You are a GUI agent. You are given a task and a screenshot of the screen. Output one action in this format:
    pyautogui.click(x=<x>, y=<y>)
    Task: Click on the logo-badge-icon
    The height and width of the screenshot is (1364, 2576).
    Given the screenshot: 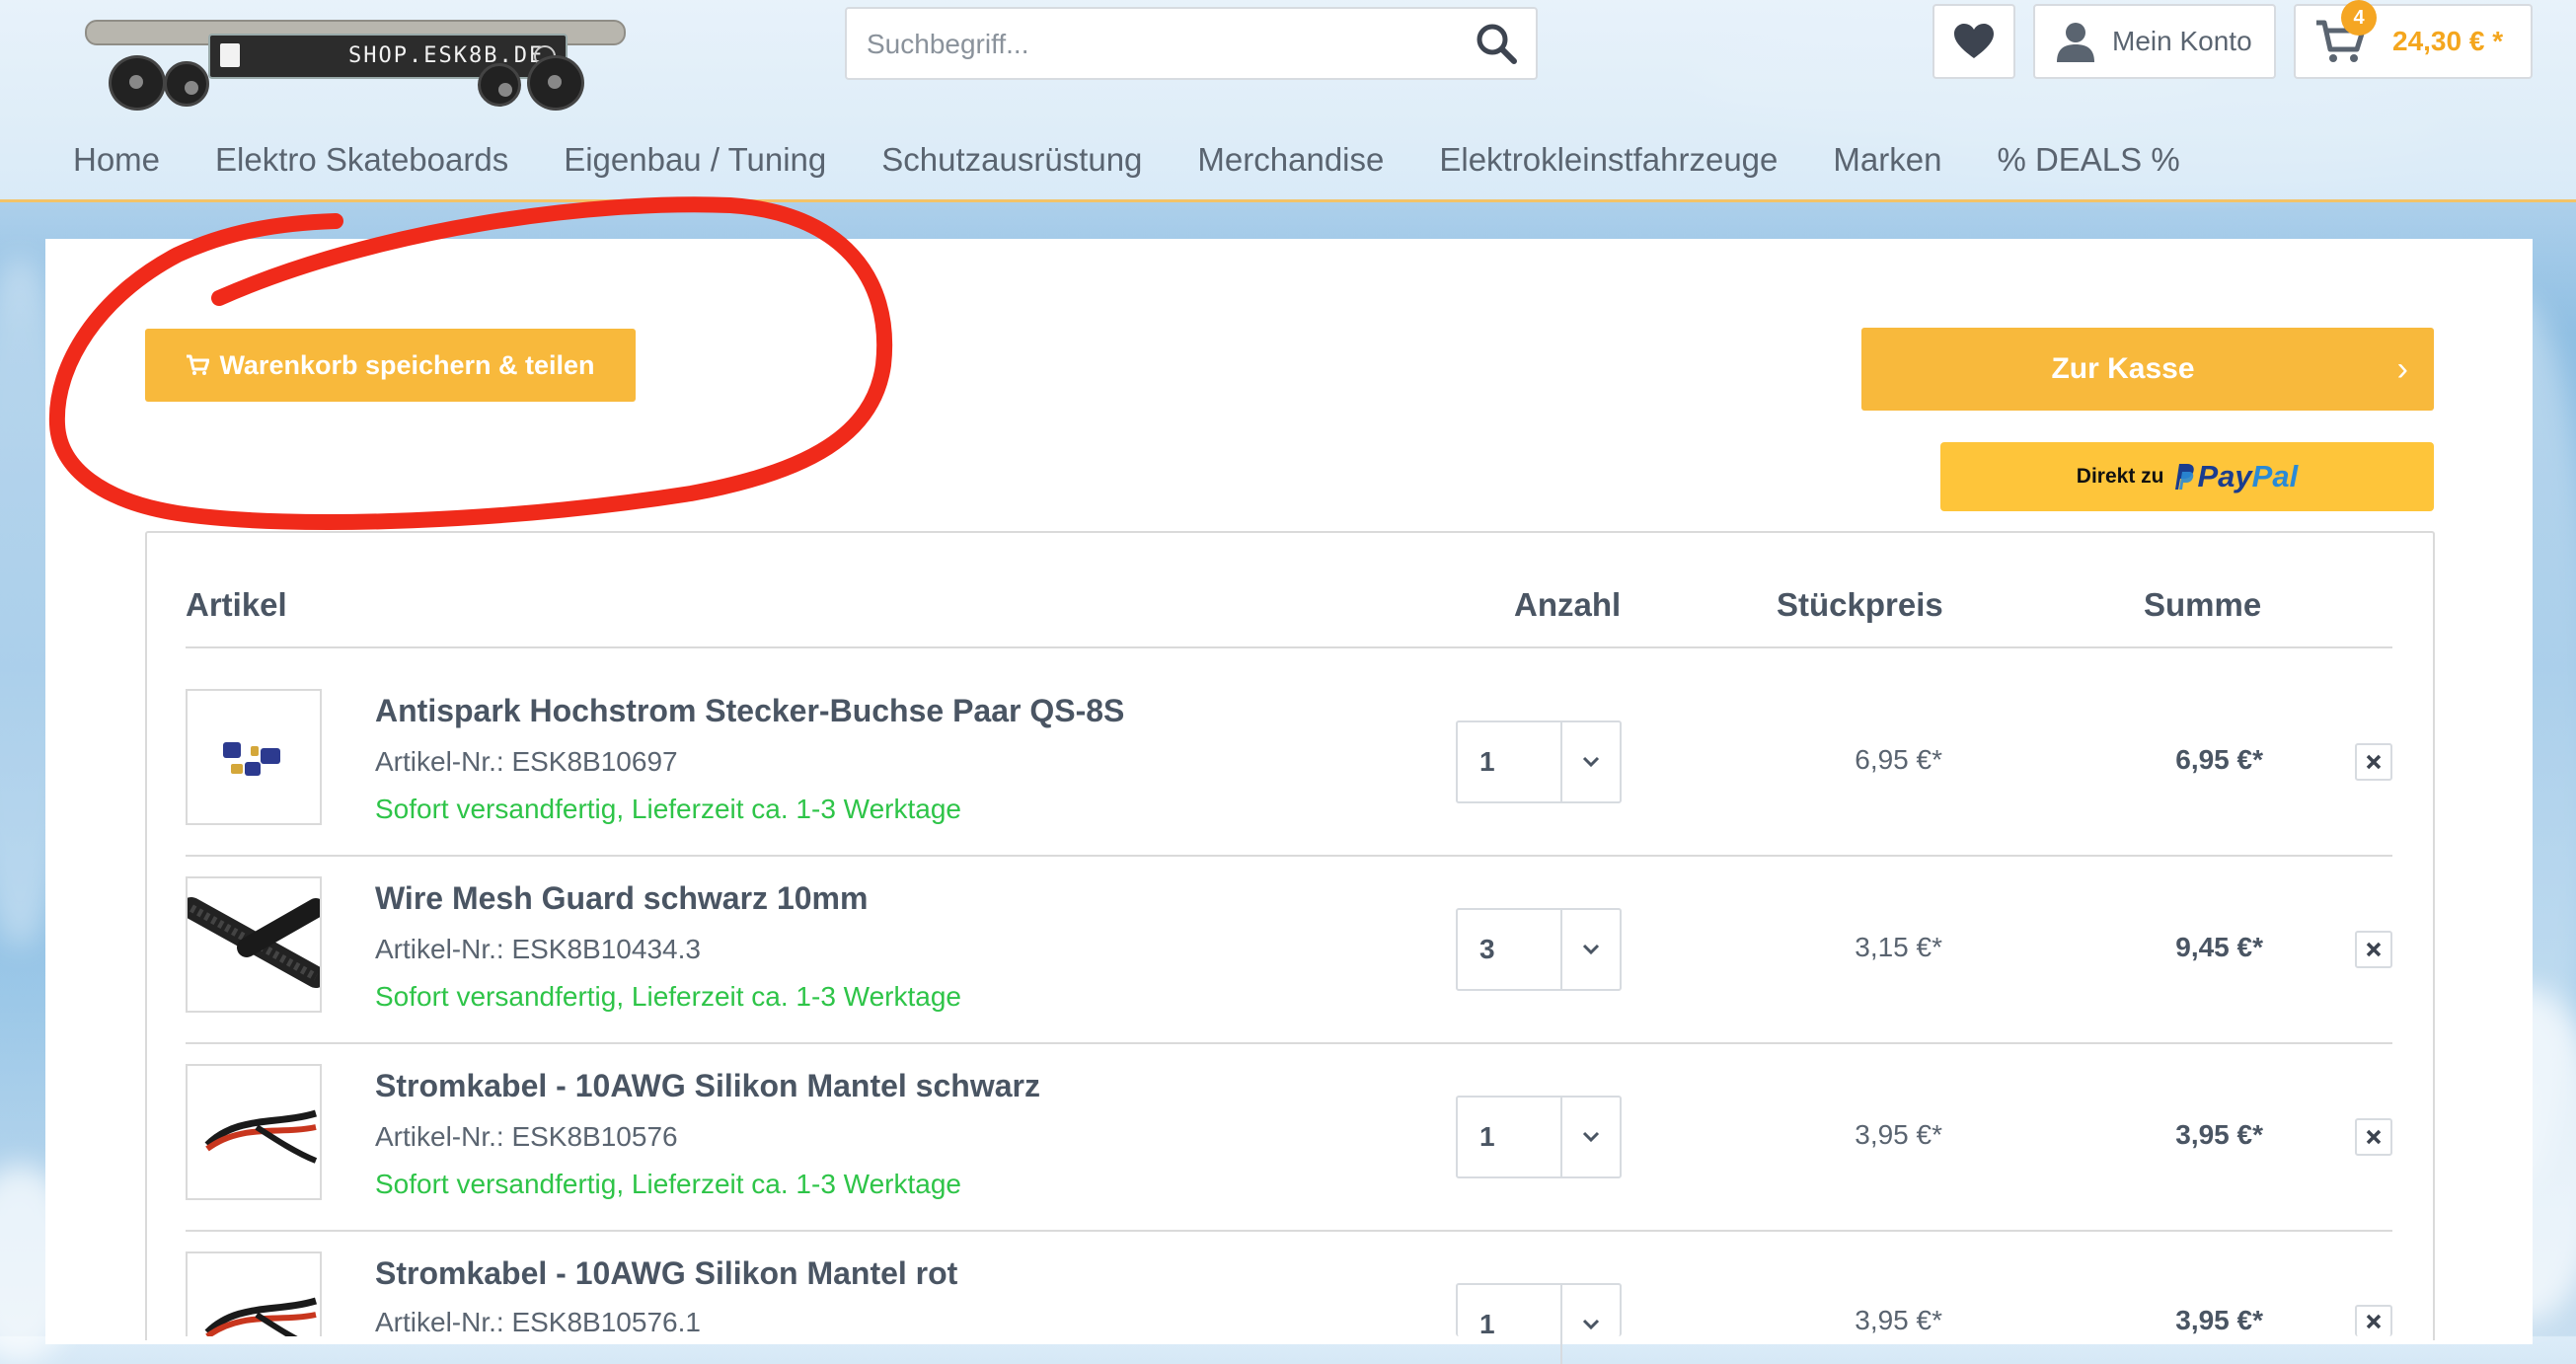 What is the action you would take?
    pyautogui.click(x=230, y=55)
    